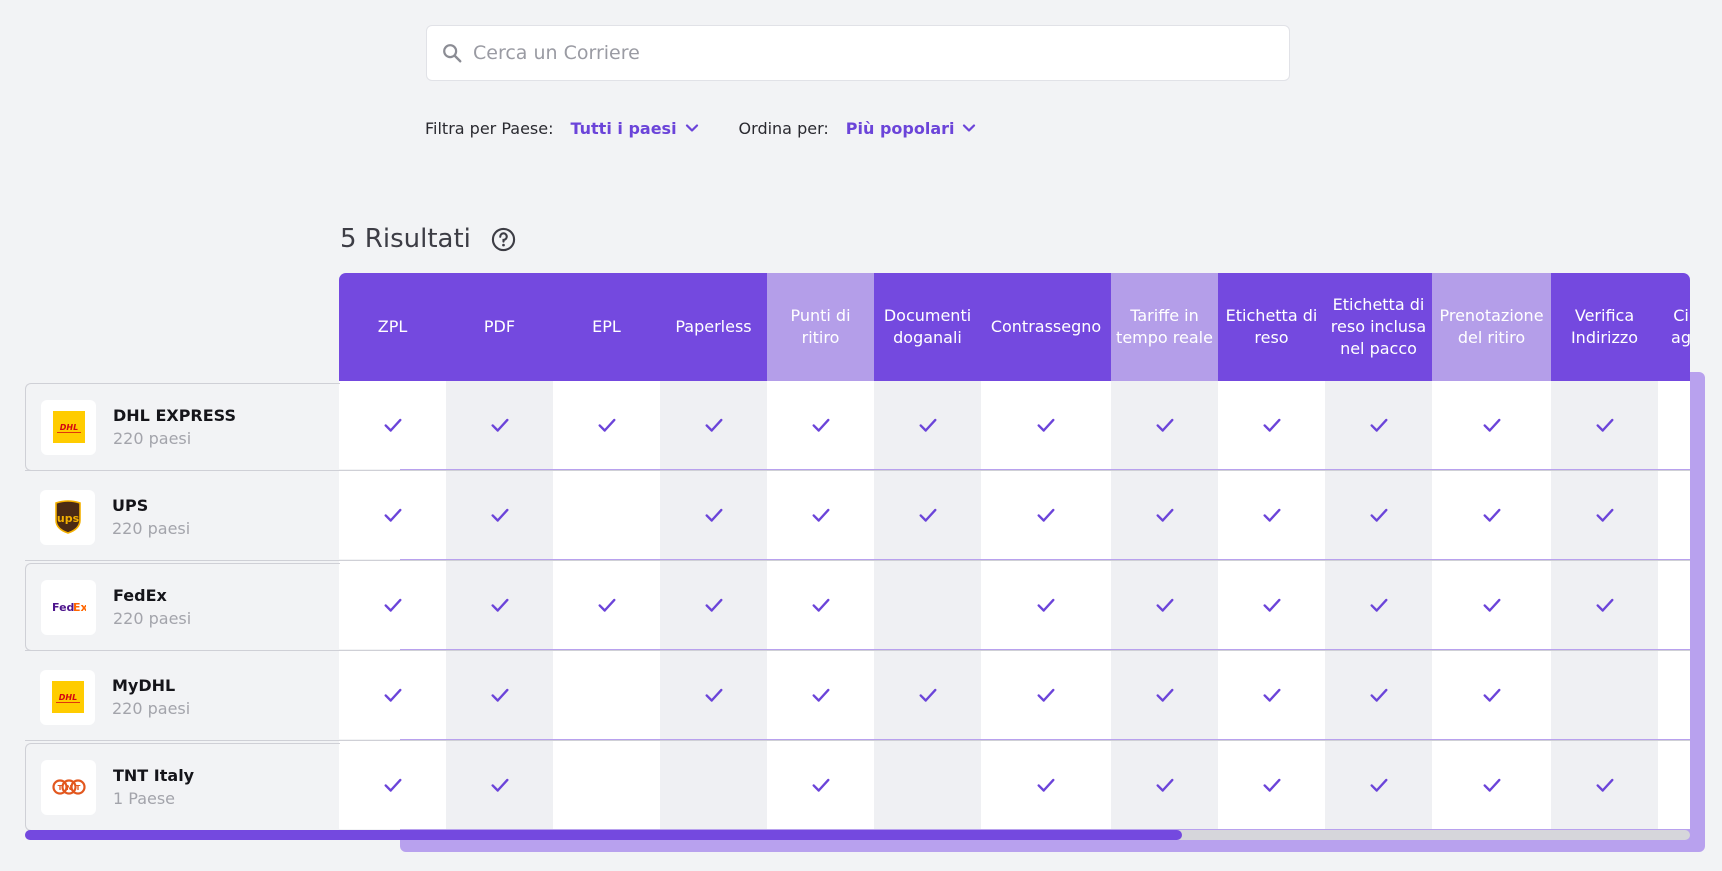  I want to click on tnt-logo: TNT, so click(68, 787).